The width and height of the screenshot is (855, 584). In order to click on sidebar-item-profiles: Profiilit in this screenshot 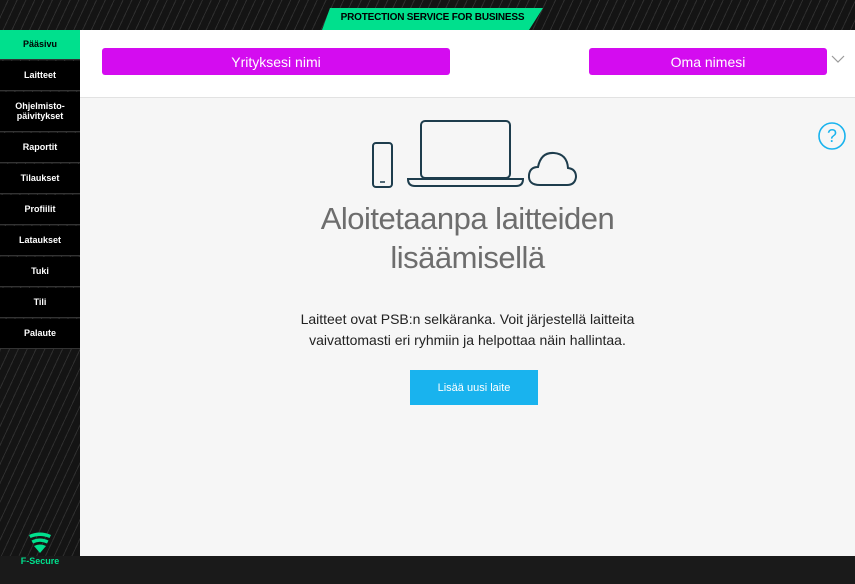, I will do `click(40, 210)`.